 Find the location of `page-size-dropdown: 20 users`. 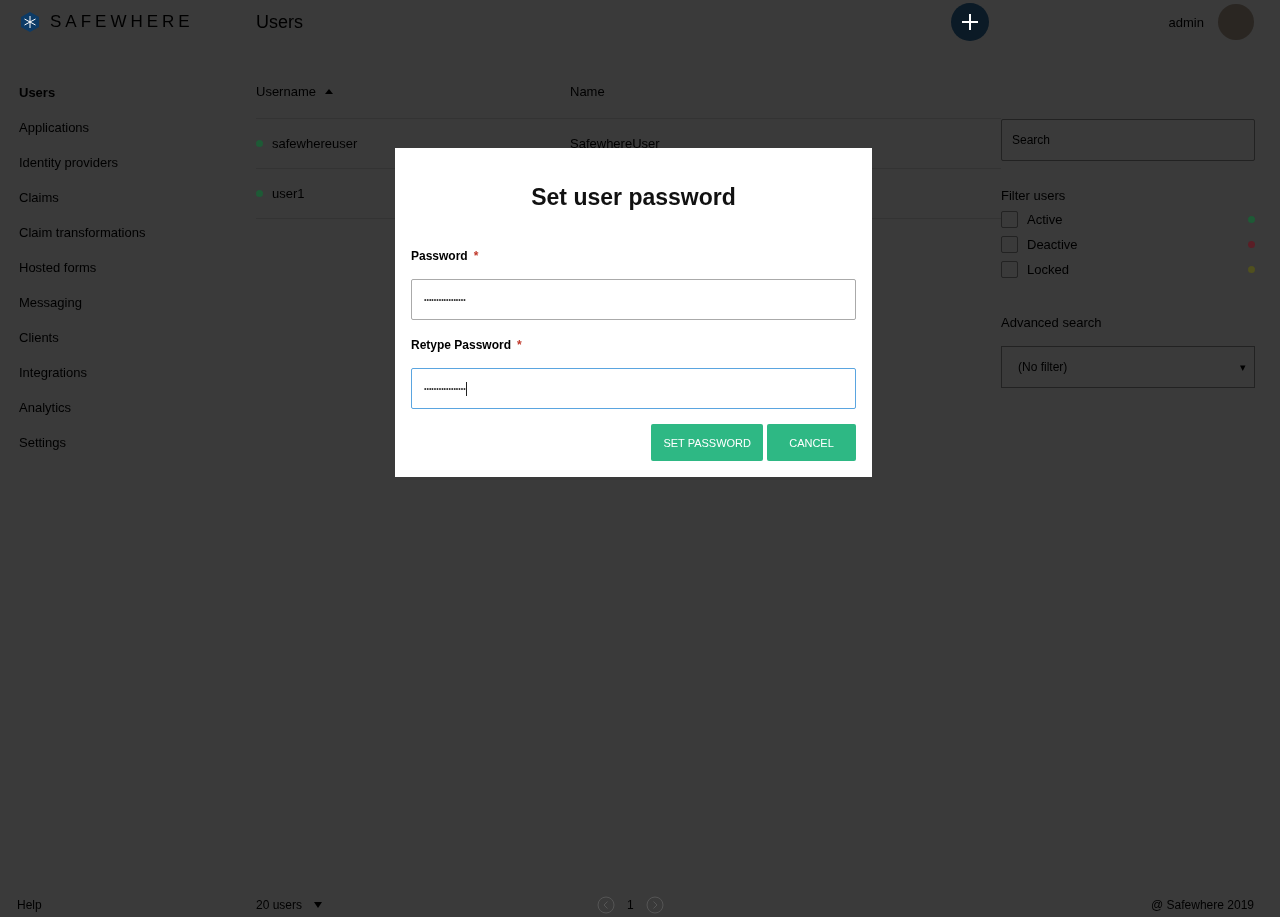

page-size-dropdown: 20 users is located at coordinates (426, 905).